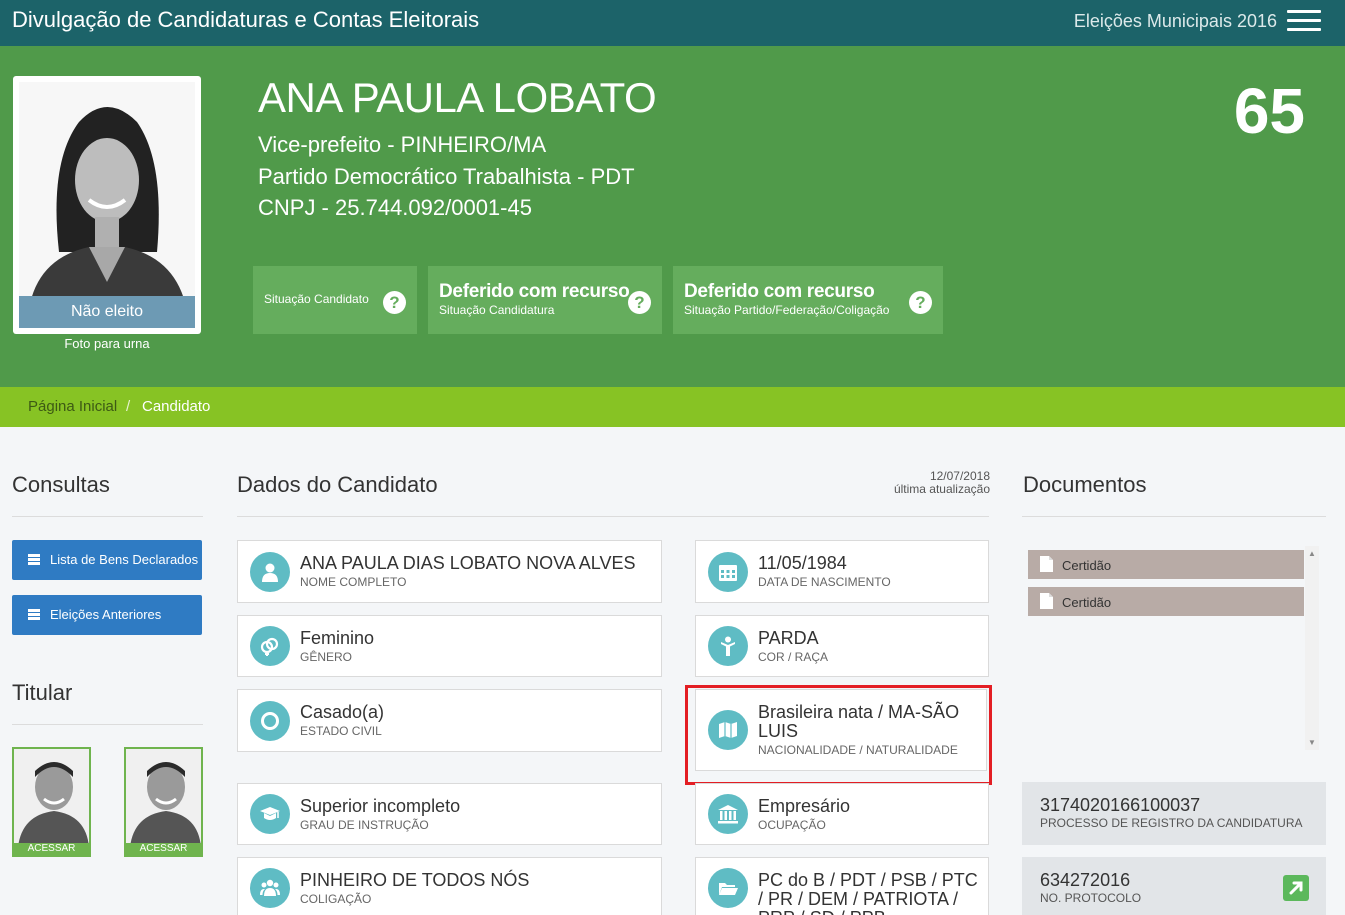 This screenshot has width=1345, height=915. Describe the element at coordinates (415, 880) in the screenshot. I see `card-value: PINHEIRO DE TODOS NÓS` at that location.